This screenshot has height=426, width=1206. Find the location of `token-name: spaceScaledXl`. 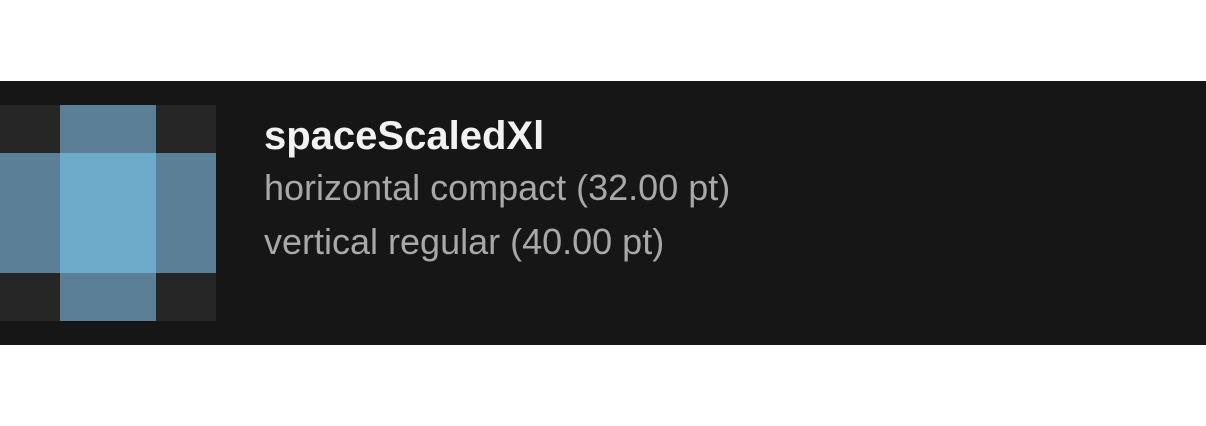

token-name: spaceScaledXl is located at coordinates (404, 136).